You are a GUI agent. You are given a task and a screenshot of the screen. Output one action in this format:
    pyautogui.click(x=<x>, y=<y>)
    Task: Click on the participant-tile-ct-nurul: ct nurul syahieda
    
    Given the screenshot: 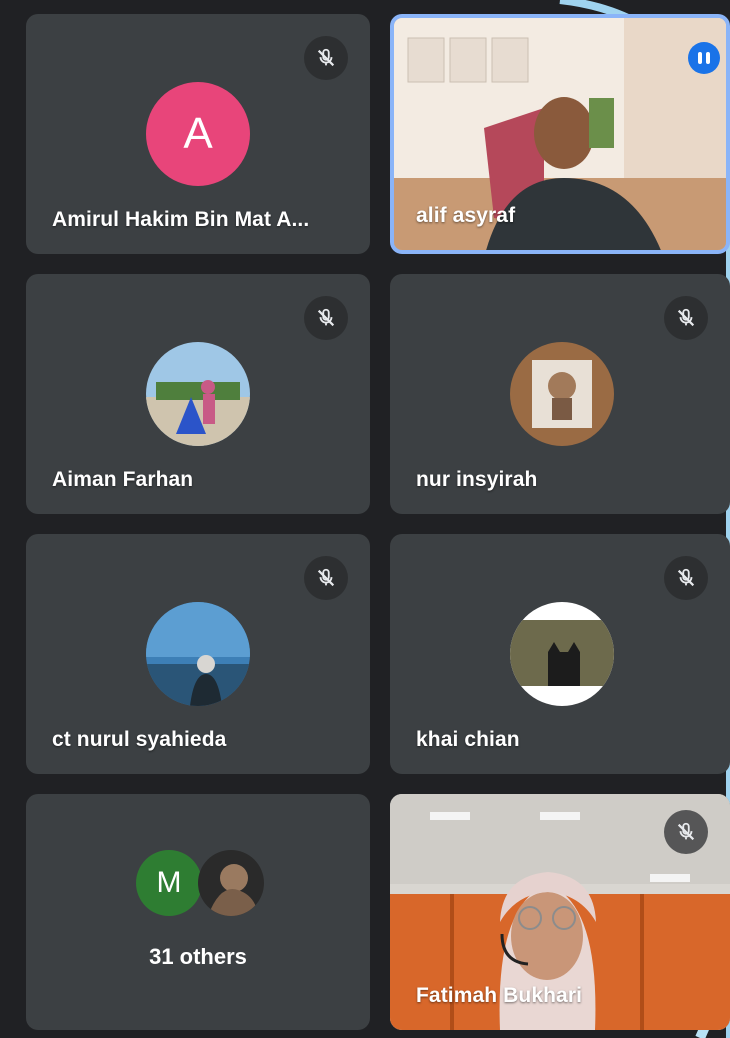 What is the action you would take?
    pyautogui.click(x=198, y=654)
    